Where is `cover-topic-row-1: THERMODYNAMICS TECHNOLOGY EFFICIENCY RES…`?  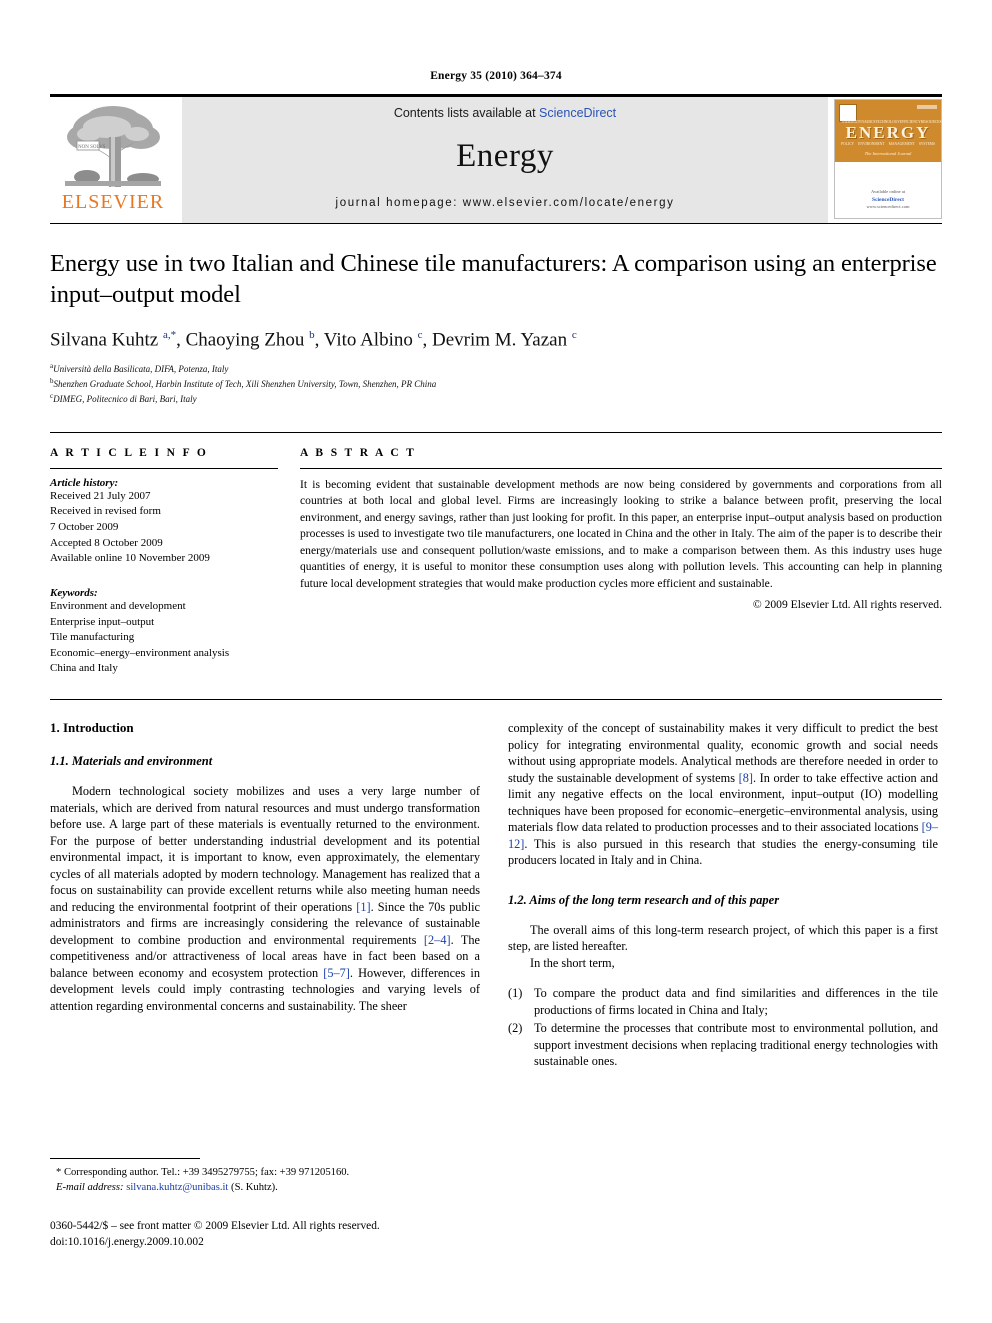 cover-topic-row-1: THERMODYNAMICS TECHNOLOGY EFFICIENCY RES… is located at coordinates (891, 122).